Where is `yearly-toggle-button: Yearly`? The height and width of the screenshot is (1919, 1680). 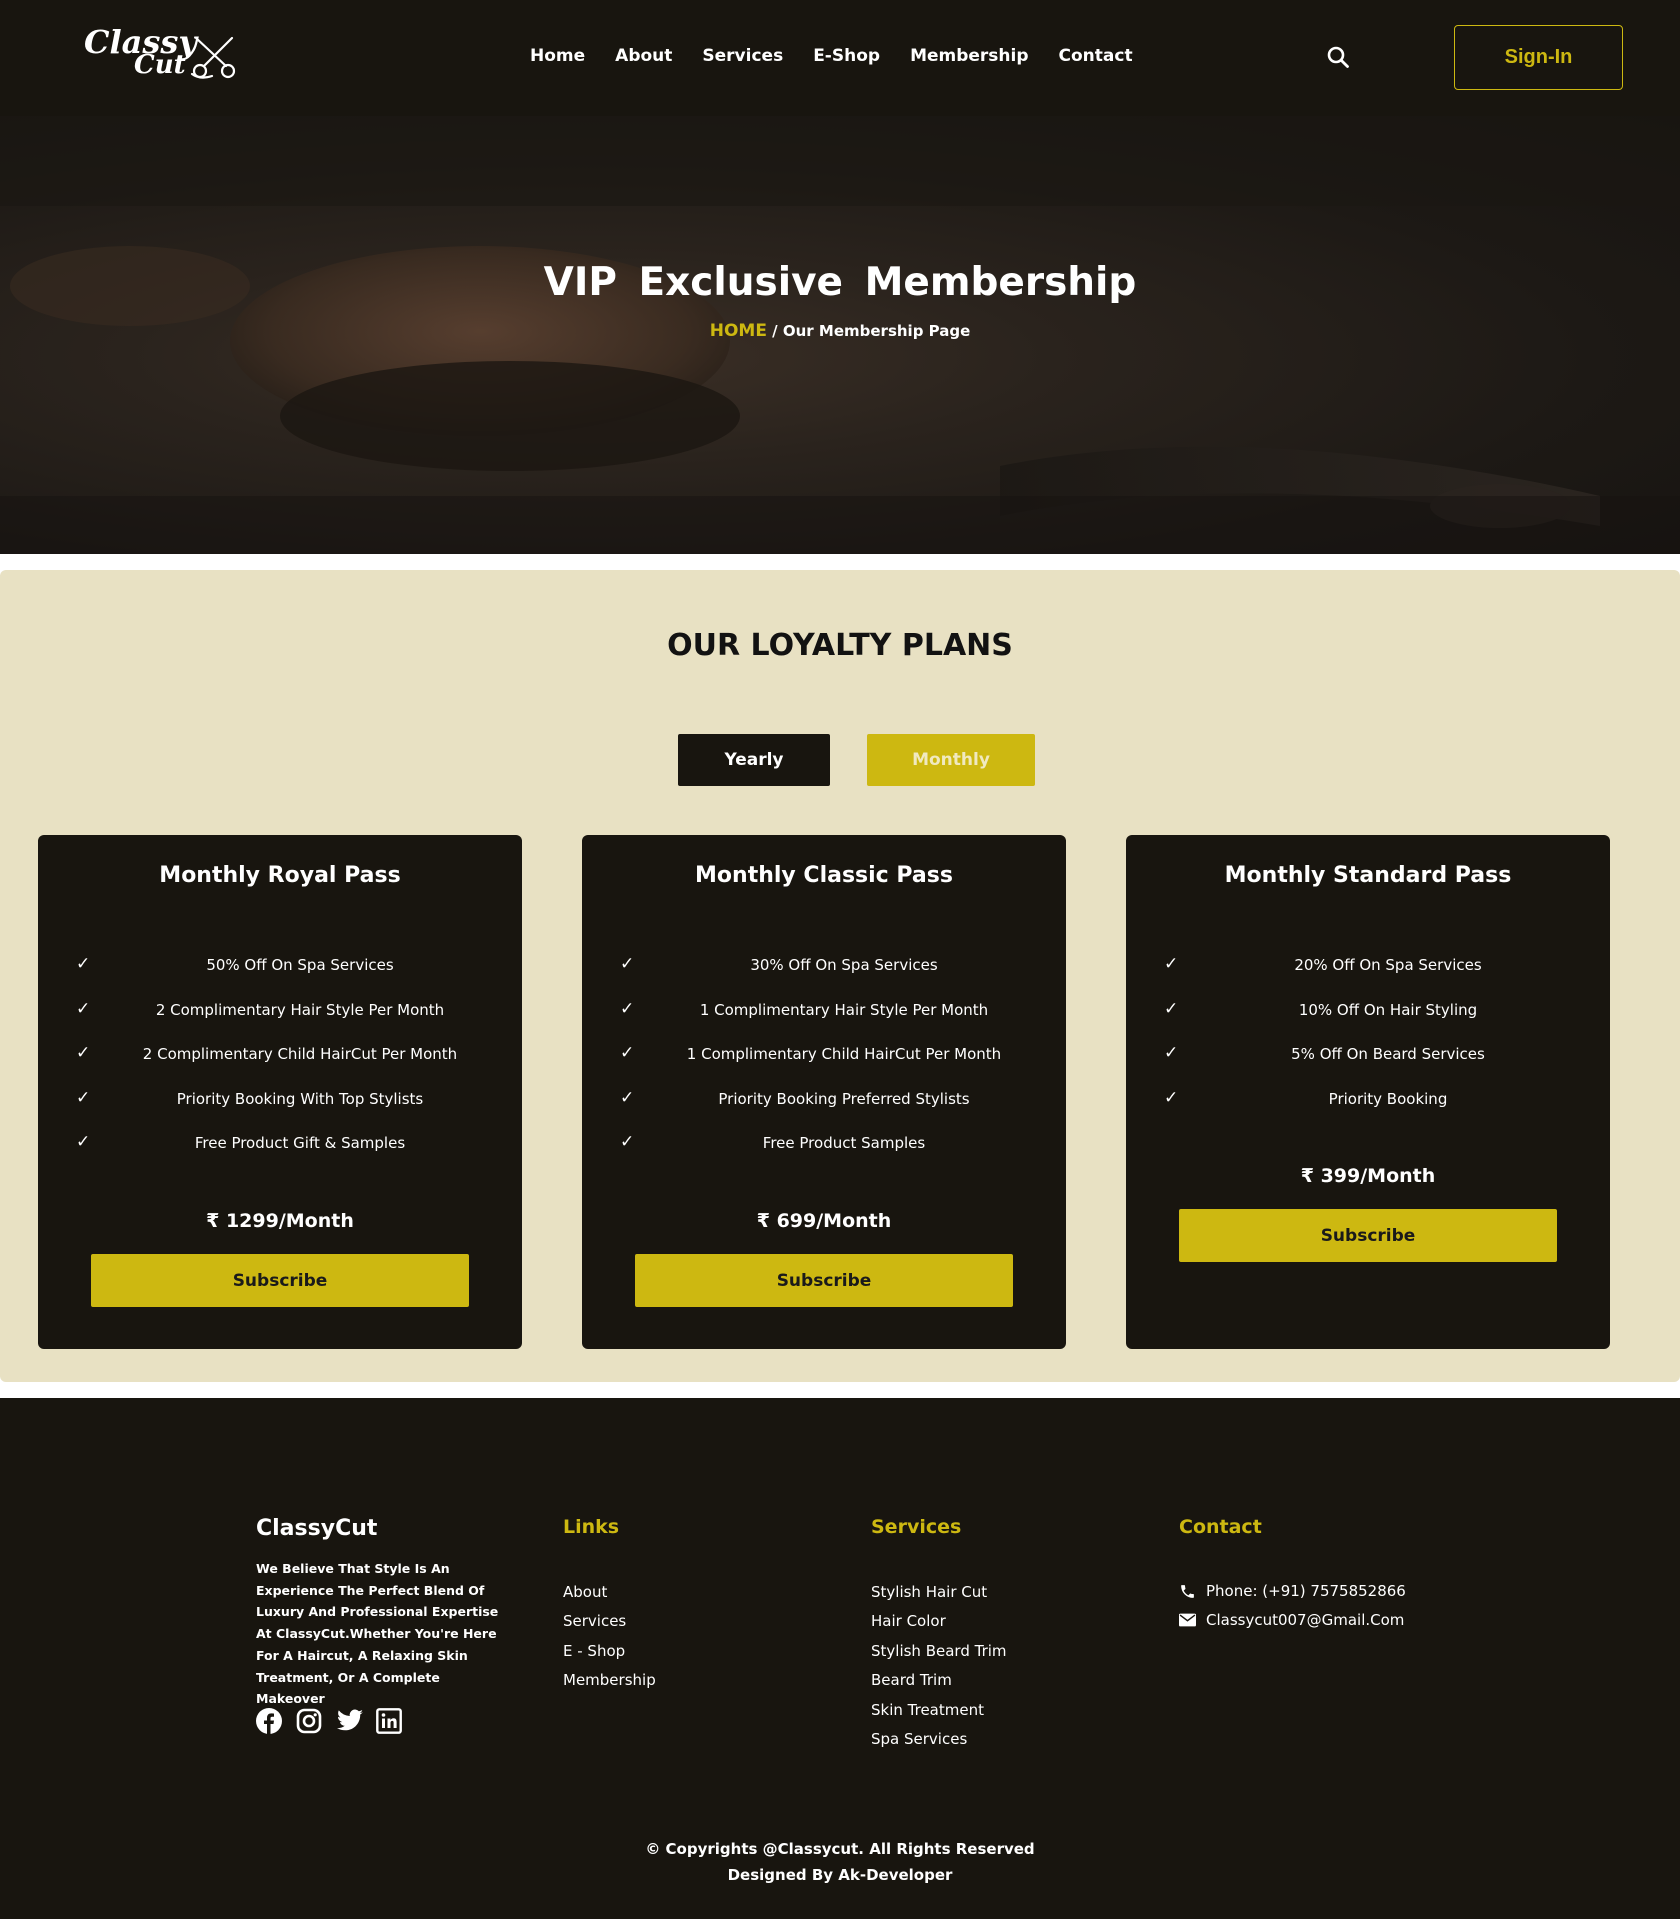
yearly-toggle-button: Yearly is located at coordinates (754, 760).